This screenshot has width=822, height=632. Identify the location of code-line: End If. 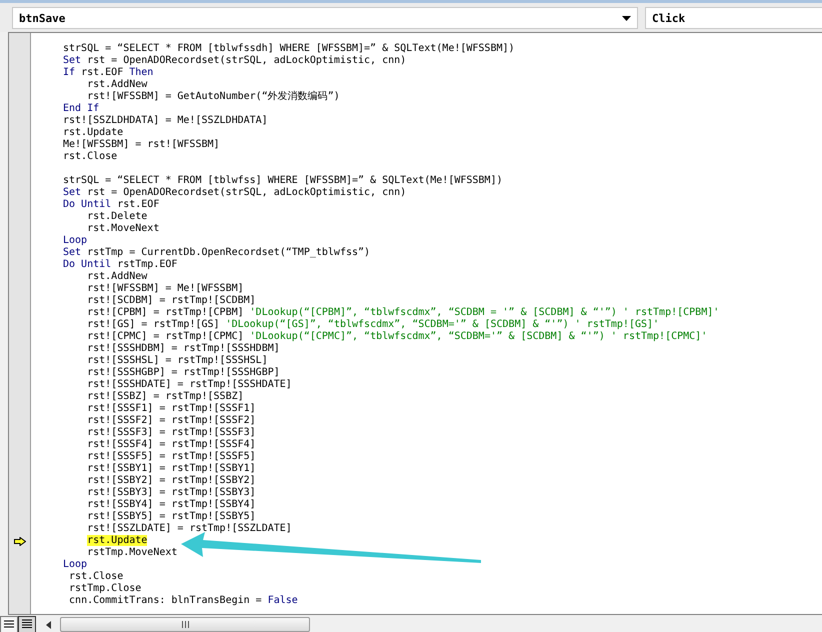
(81, 109).